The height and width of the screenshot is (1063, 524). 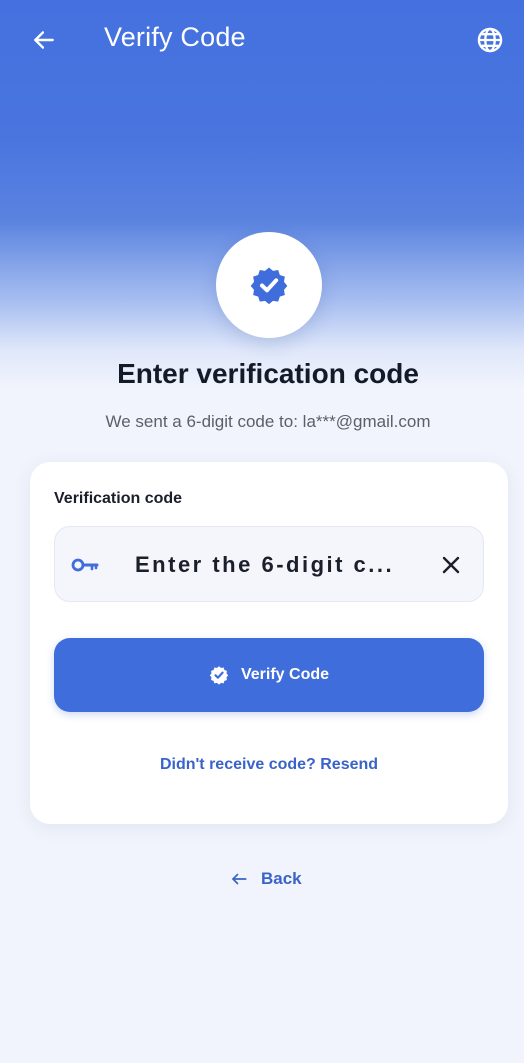 What do you see at coordinates (269, 765) in the screenshot?
I see `resend-code-link: Didn't receive code? Resend` at bounding box center [269, 765].